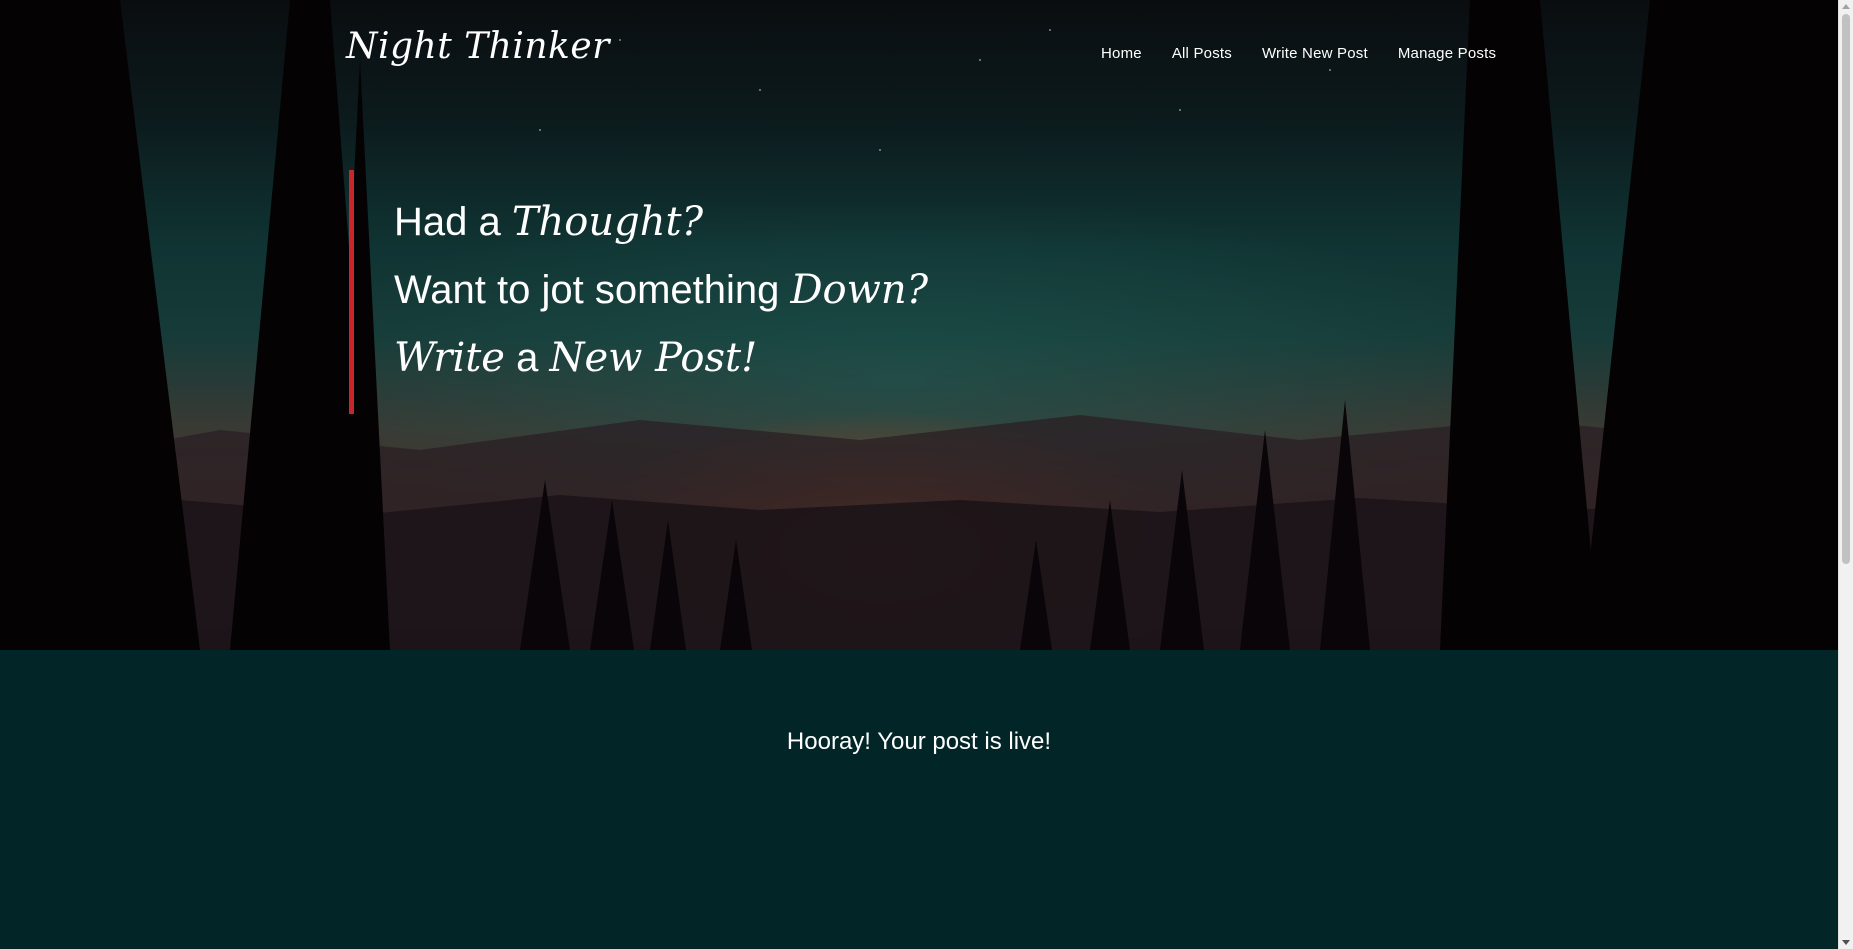  What do you see at coordinates (1846, 6) in the screenshot?
I see `scroll-up-icon` at bounding box center [1846, 6].